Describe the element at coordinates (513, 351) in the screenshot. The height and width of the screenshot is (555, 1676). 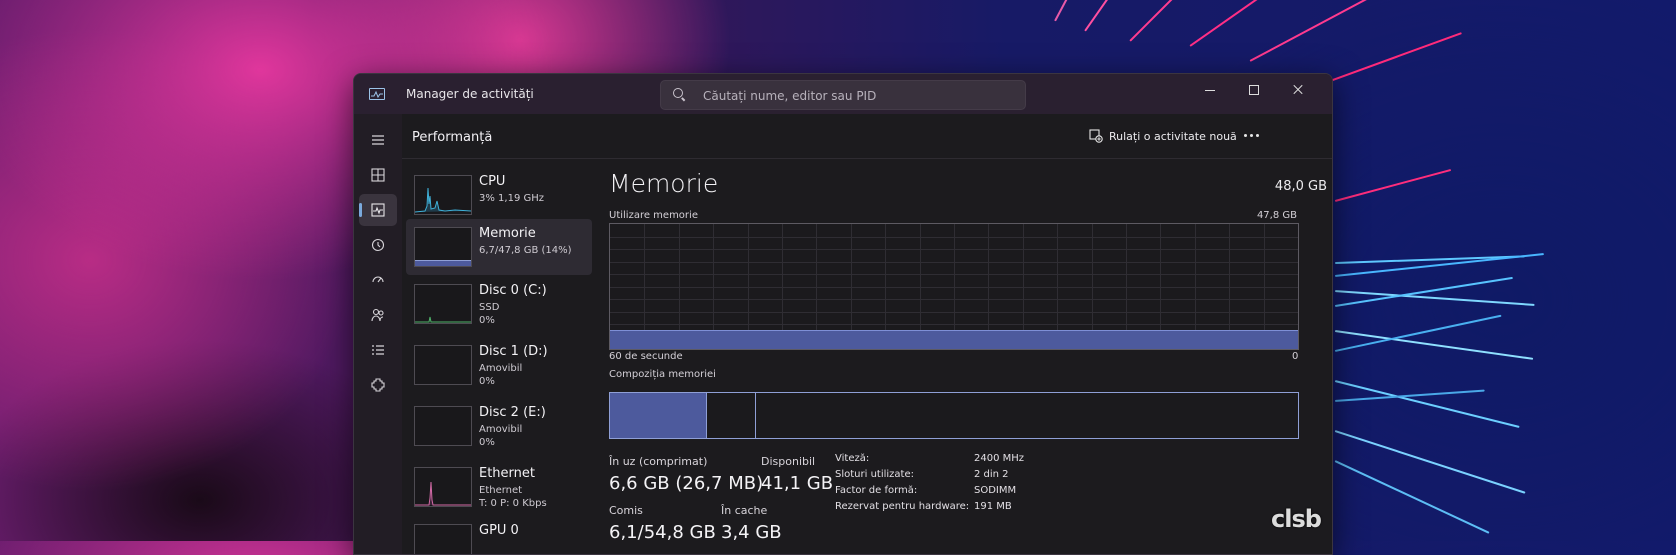
I see `resource-name: Disc 1 (D:)` at that location.